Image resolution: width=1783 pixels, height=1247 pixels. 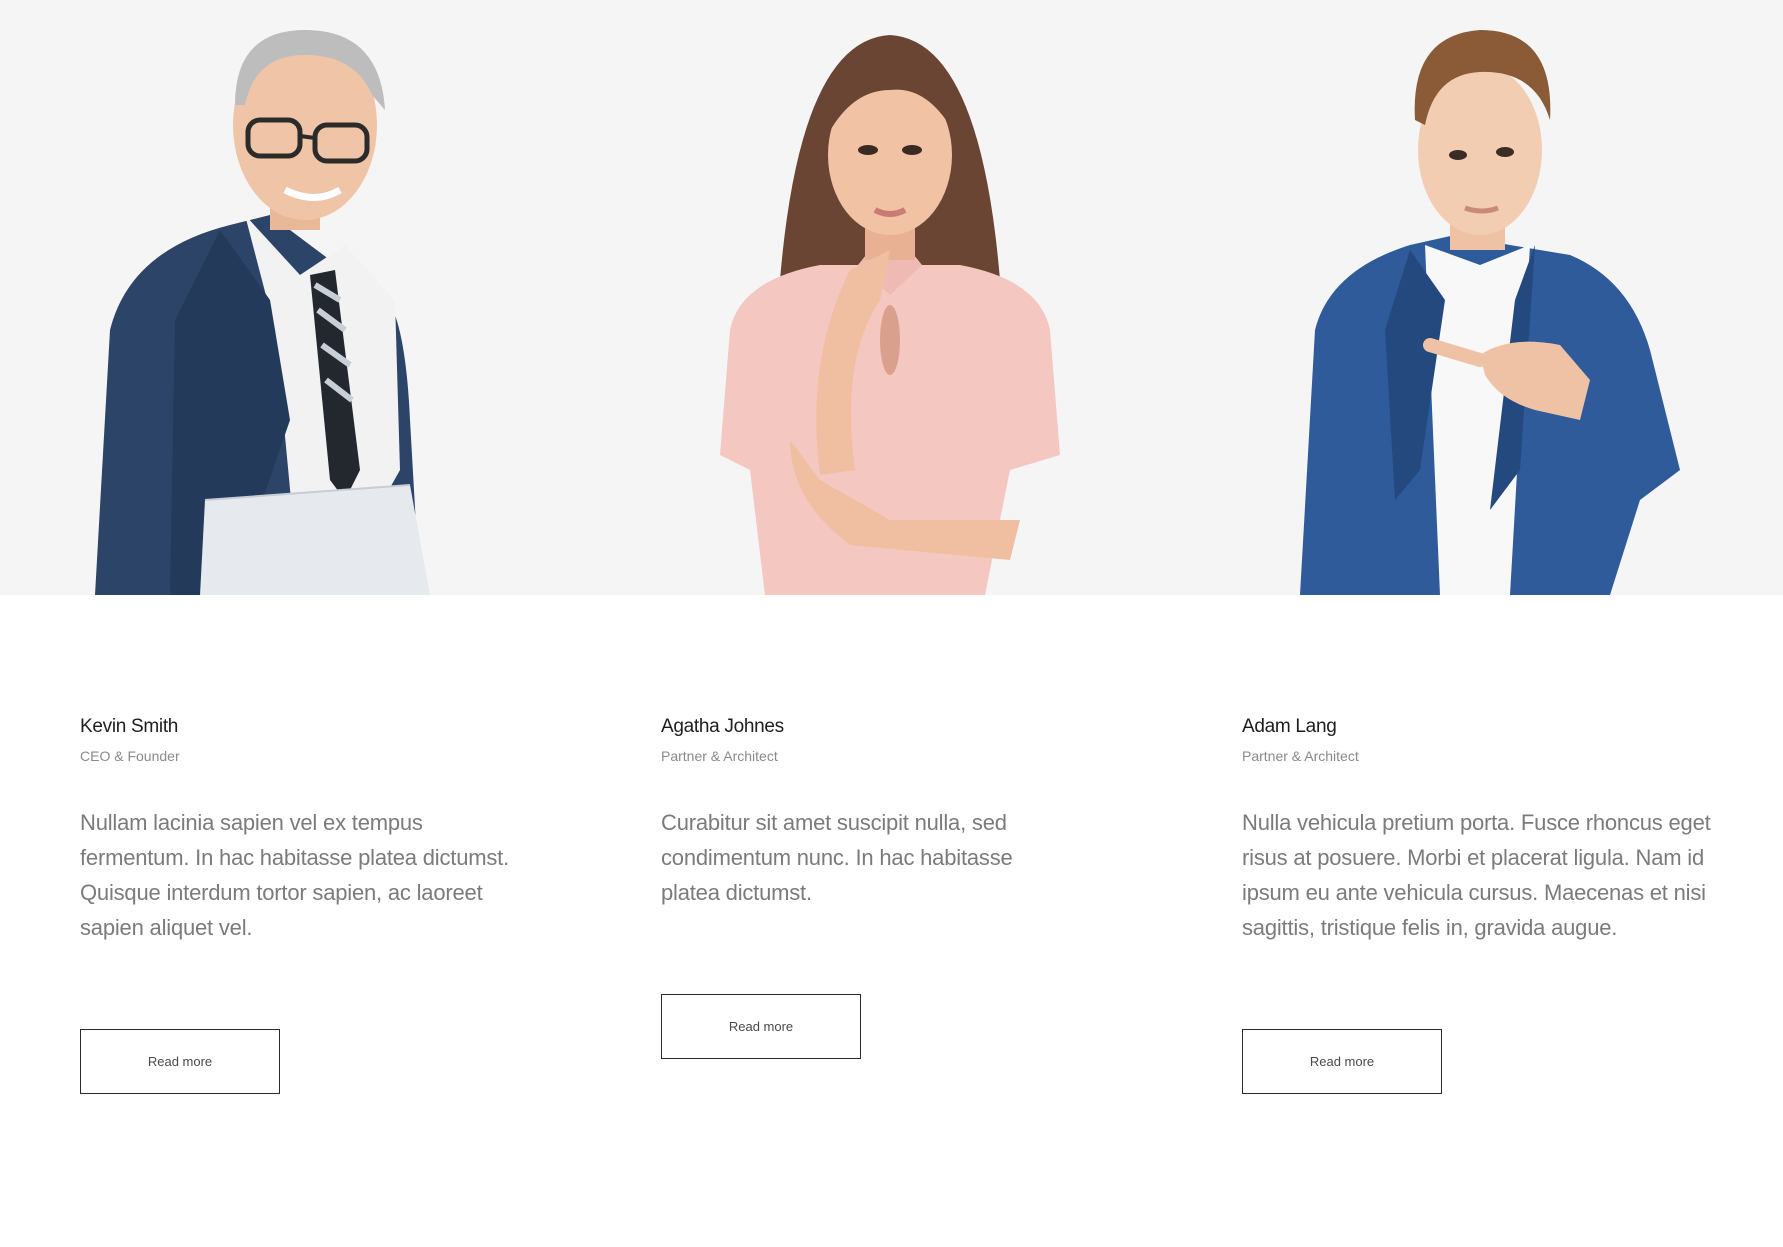 What do you see at coordinates (722, 726) in the screenshot?
I see `member-name: Agatha Johnes` at bounding box center [722, 726].